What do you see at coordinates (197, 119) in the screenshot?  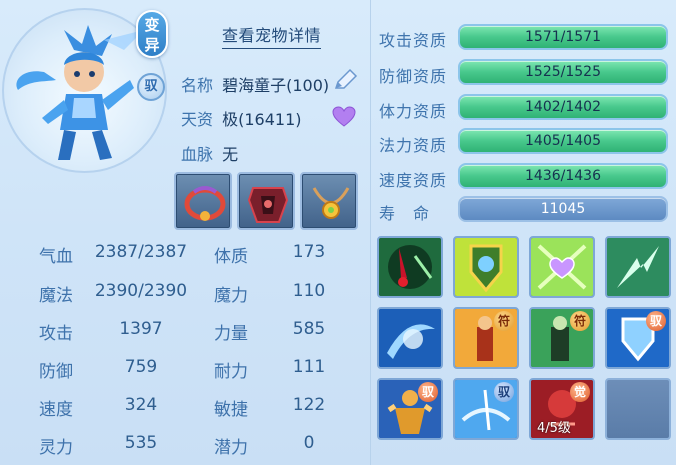 I see `pet-talent-label: 天资` at bounding box center [197, 119].